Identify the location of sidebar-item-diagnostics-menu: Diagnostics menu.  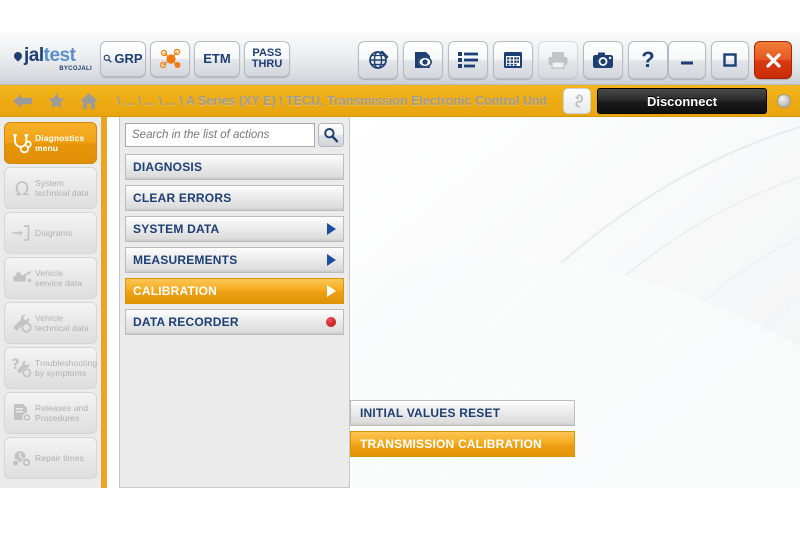
(50, 143).